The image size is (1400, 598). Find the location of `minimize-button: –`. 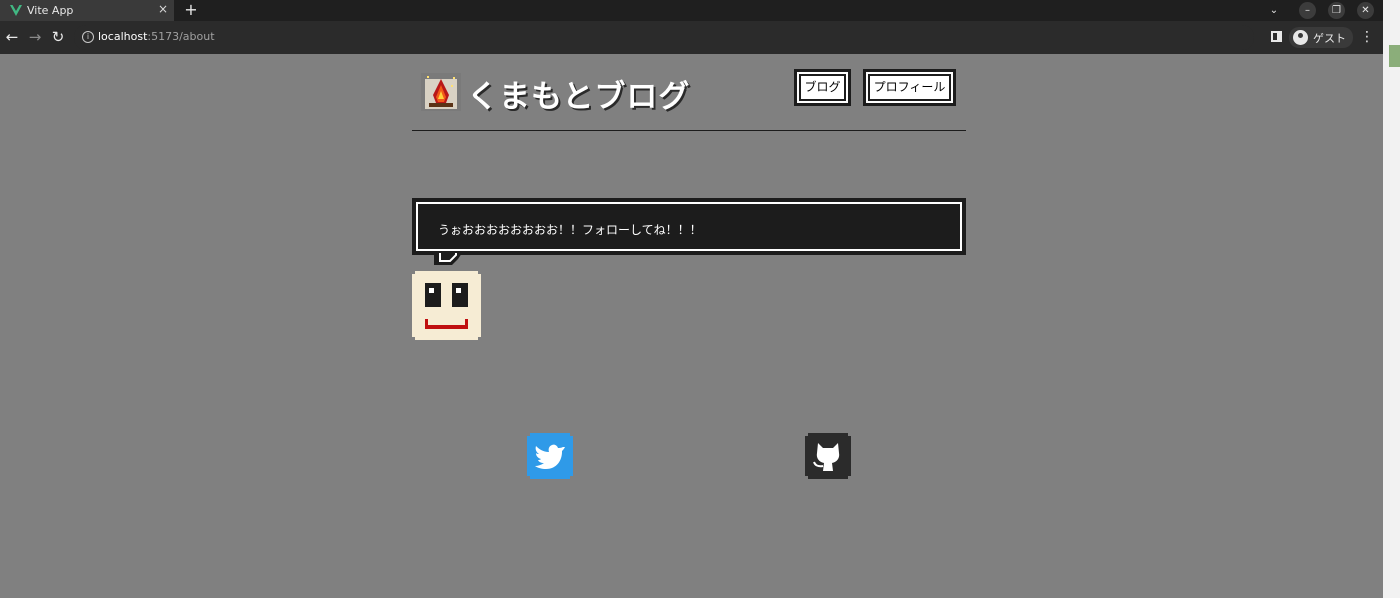

minimize-button: – is located at coordinates (1307, 10).